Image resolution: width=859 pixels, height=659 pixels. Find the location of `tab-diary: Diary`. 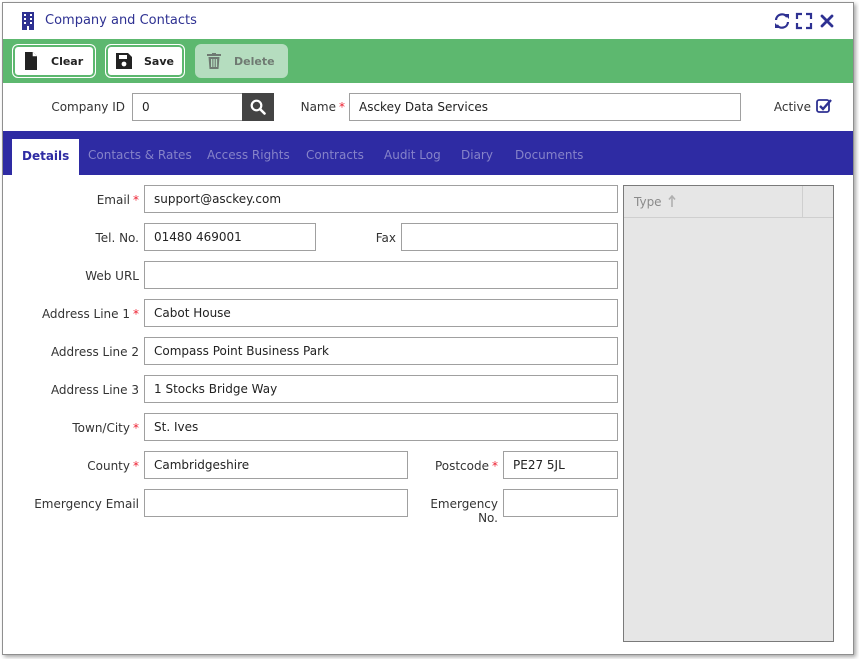

tab-diary: Diary is located at coordinates (477, 155).